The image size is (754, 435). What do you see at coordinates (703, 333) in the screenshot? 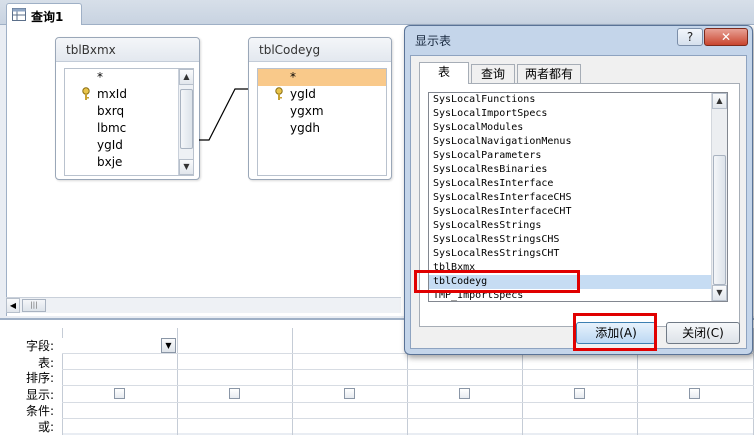
I see `close-button: 关闭(C)` at bounding box center [703, 333].